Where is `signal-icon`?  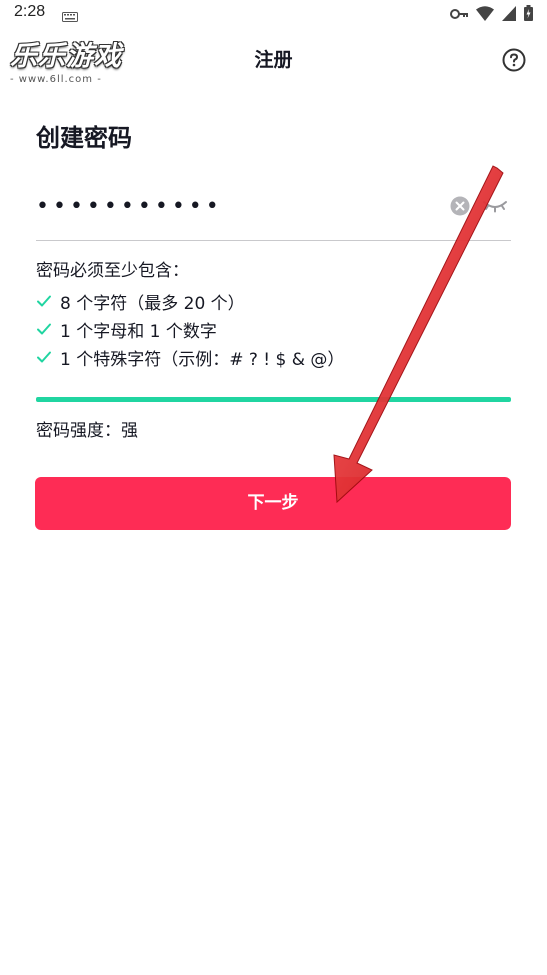
signal-icon is located at coordinates (509, 15).